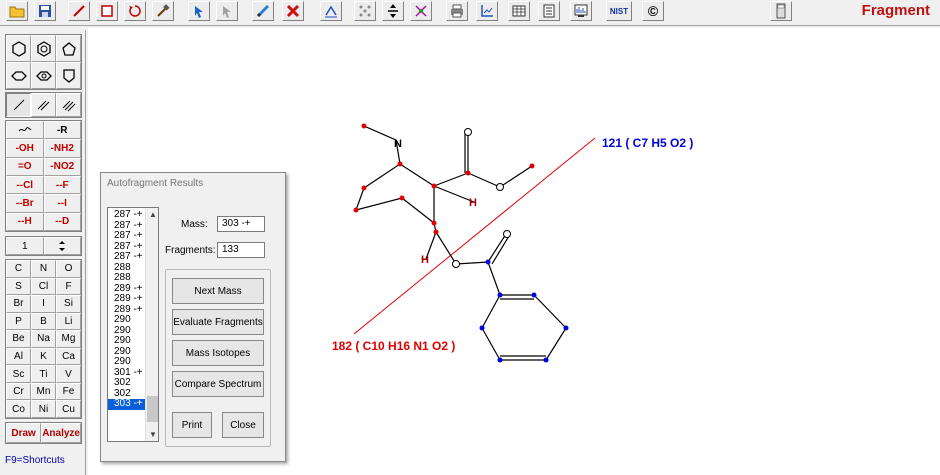  Describe the element at coordinates (127, 404) in the screenshot. I see `mass-list-item: 303 -+` at that location.